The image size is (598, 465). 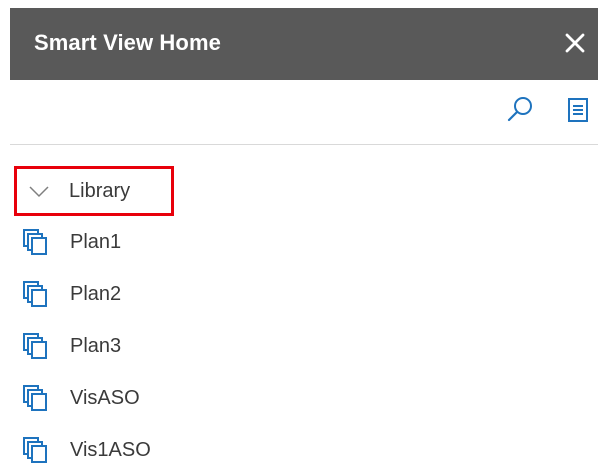 What do you see at coordinates (520, 110) in the screenshot?
I see `search-icon` at bounding box center [520, 110].